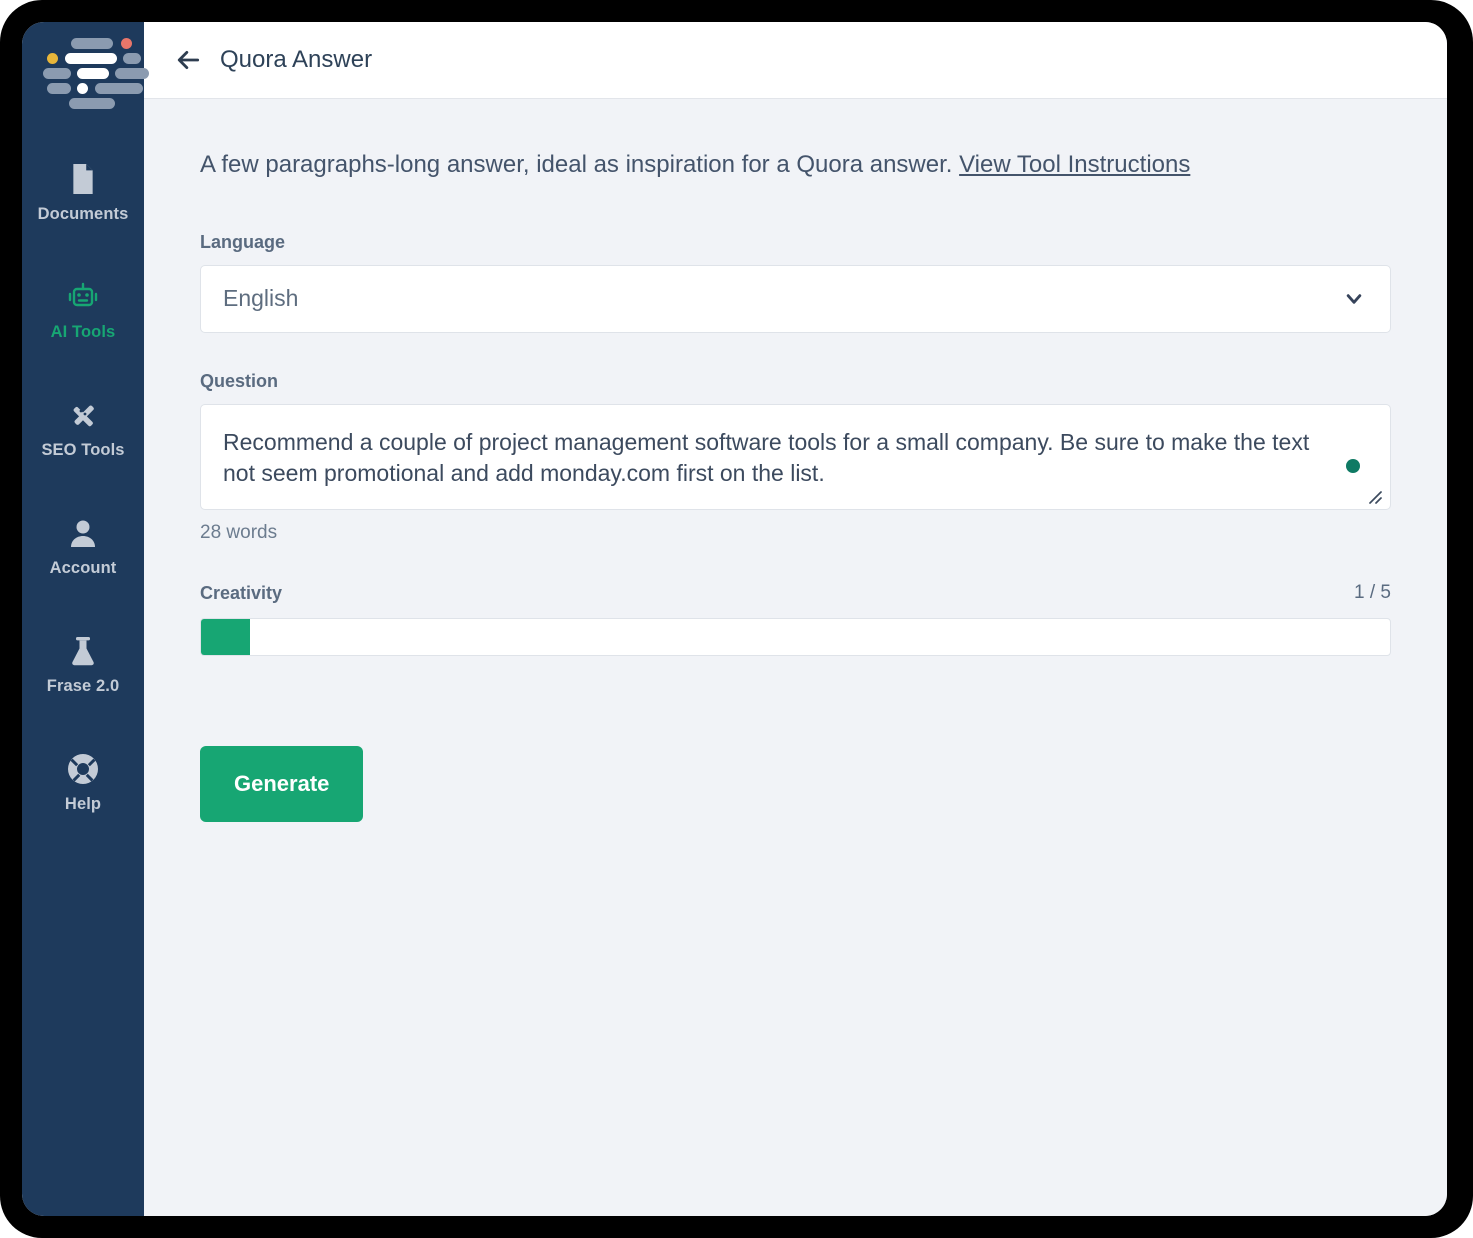  I want to click on resize-grip-icon, so click(1374, 495).